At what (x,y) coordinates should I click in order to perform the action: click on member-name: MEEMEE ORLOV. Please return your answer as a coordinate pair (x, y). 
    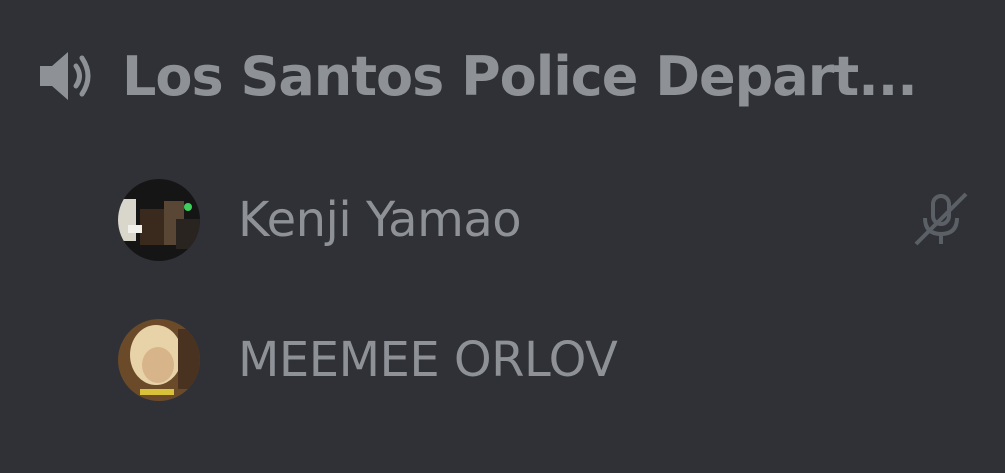
    Looking at the image, I should click on (428, 360).